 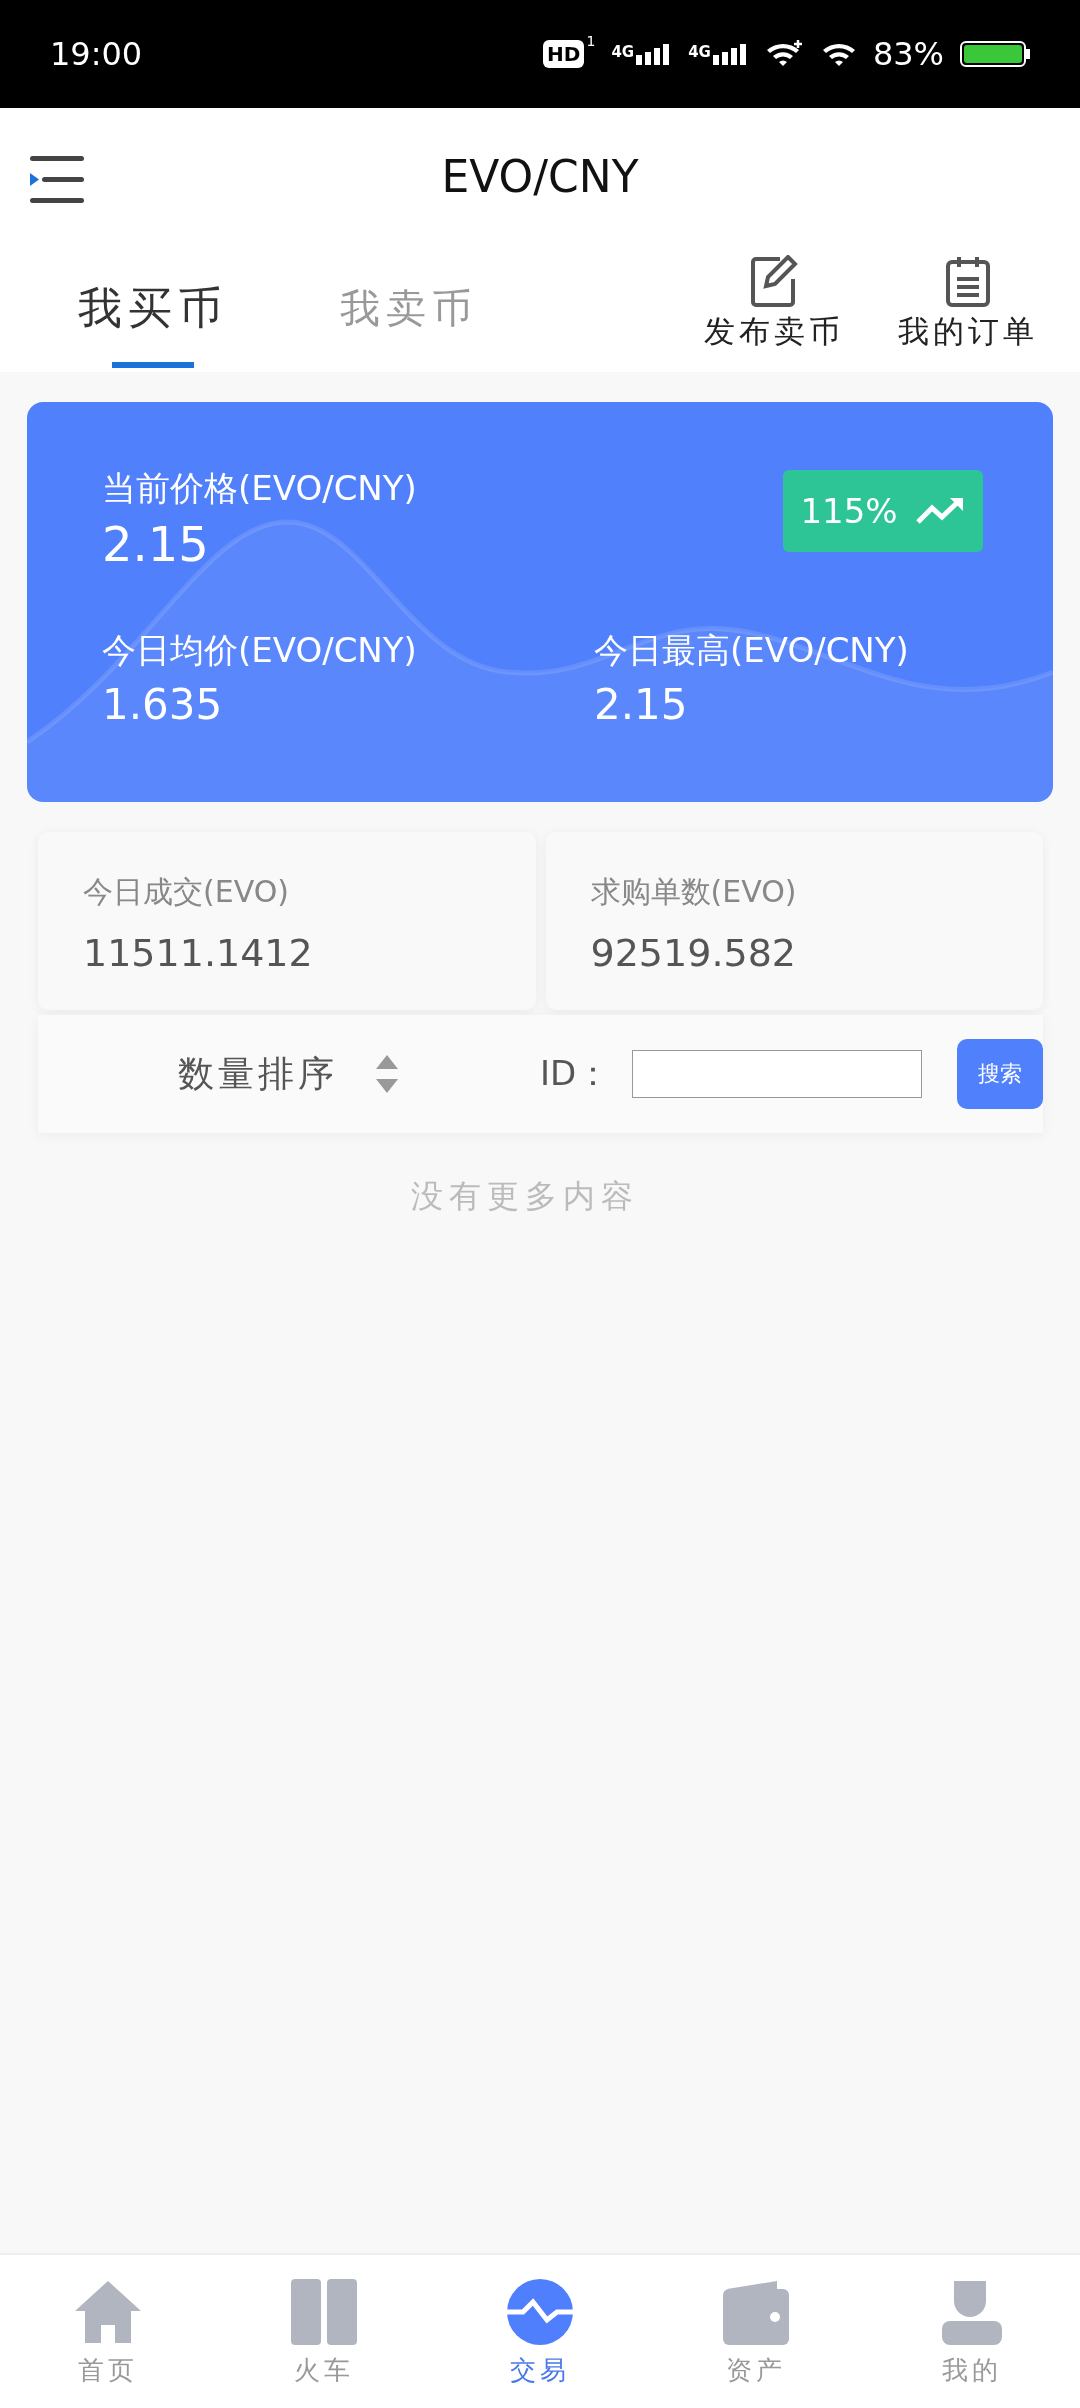 I want to click on stat-value: 92519.582, so click(x=693, y=953).